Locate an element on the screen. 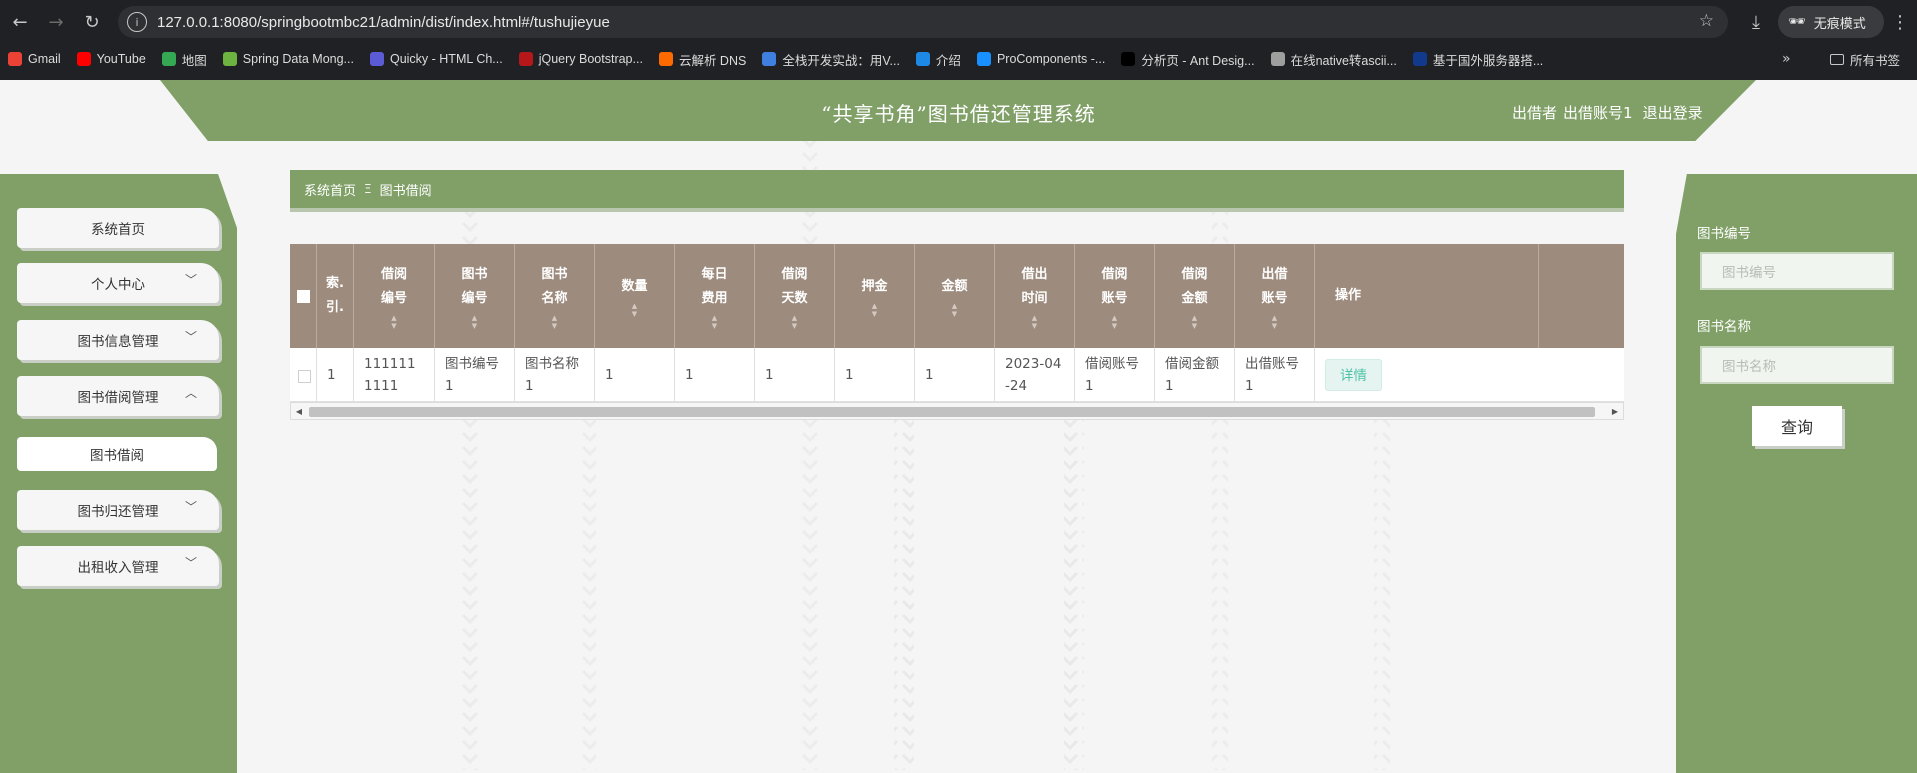  breadcrumb-home: 系统首页 is located at coordinates (330, 189).